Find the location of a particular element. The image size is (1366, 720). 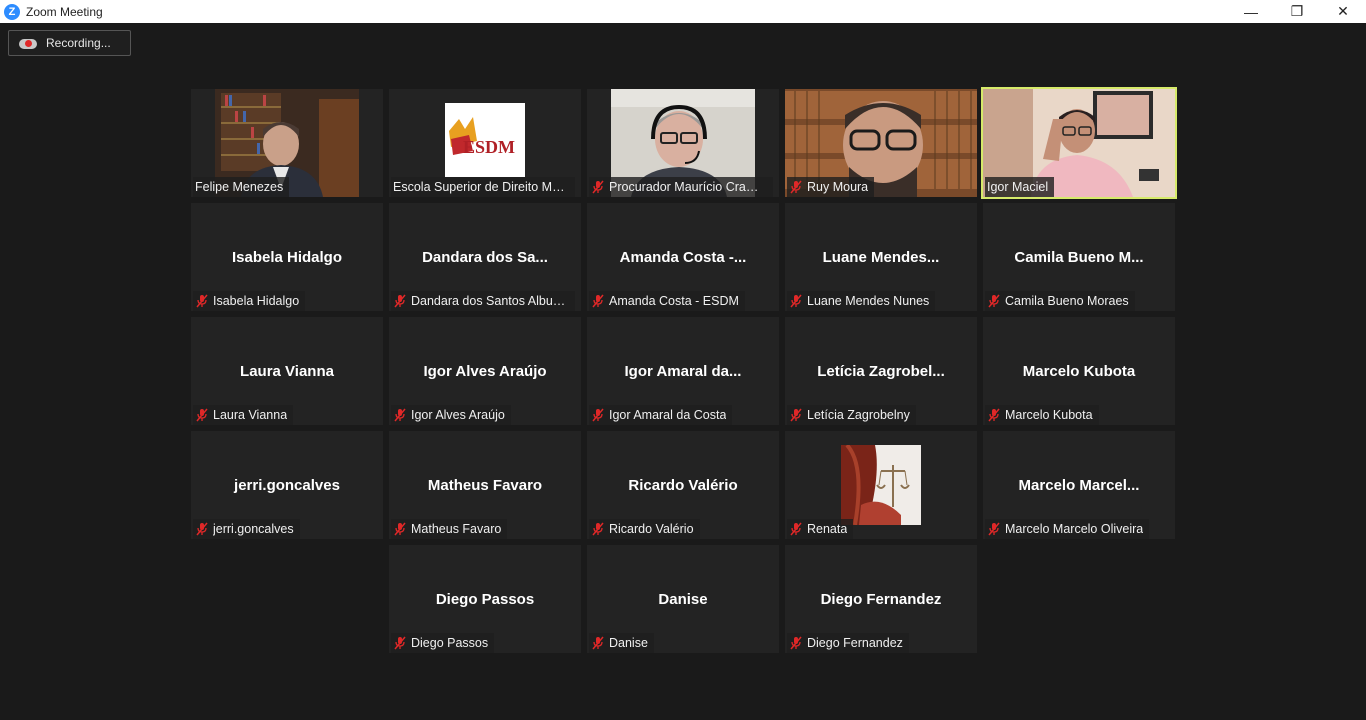

name-tag: Luane Mendes Nunes is located at coordinates (861, 301).